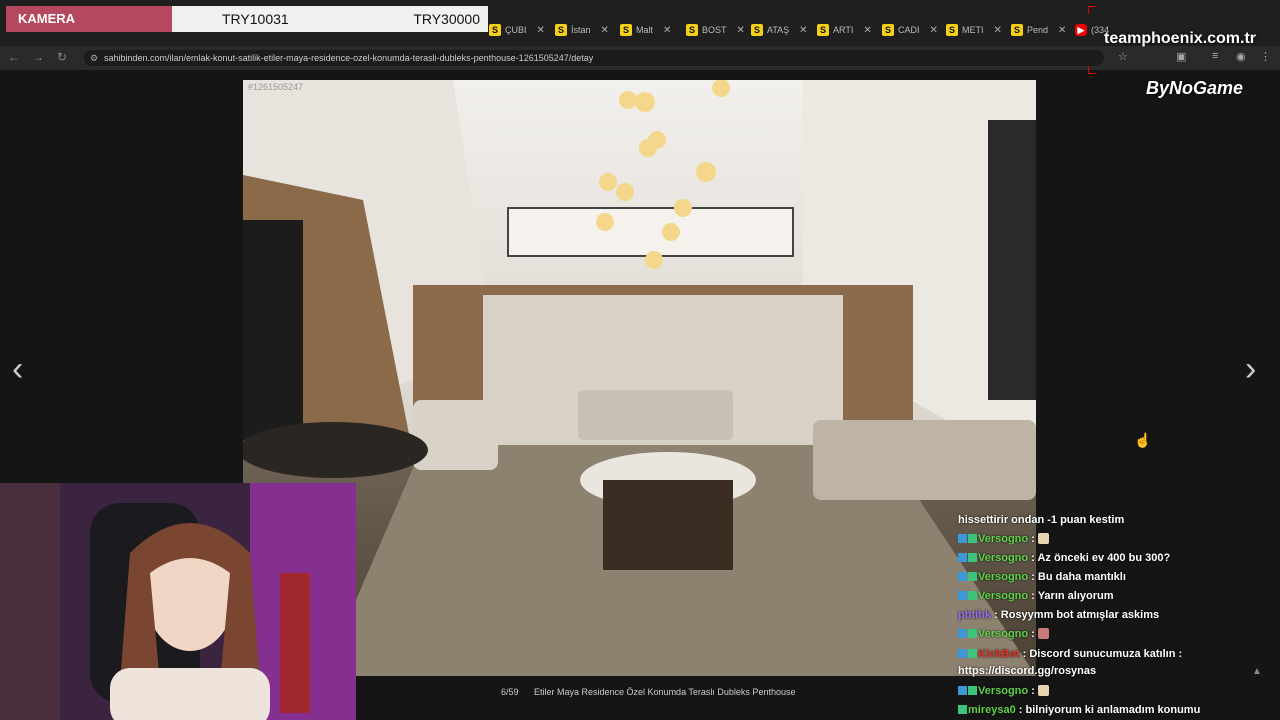  I want to click on webcam-feed, so click(178, 601).